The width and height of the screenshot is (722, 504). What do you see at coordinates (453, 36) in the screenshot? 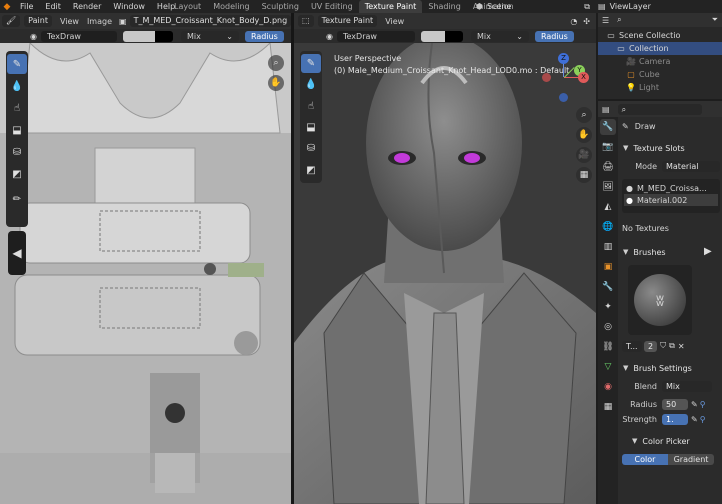
I see `viewport-secondary-color-swatch` at bounding box center [453, 36].